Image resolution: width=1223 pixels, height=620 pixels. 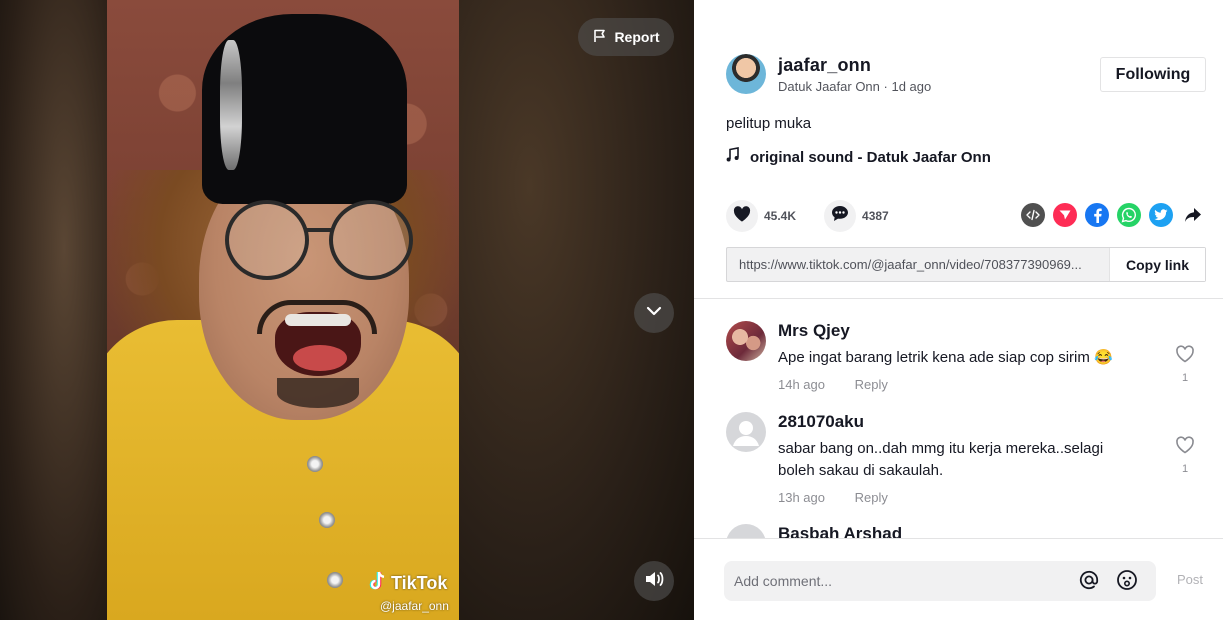 What do you see at coordinates (1113, 215) in the screenshot?
I see `share-icons` at bounding box center [1113, 215].